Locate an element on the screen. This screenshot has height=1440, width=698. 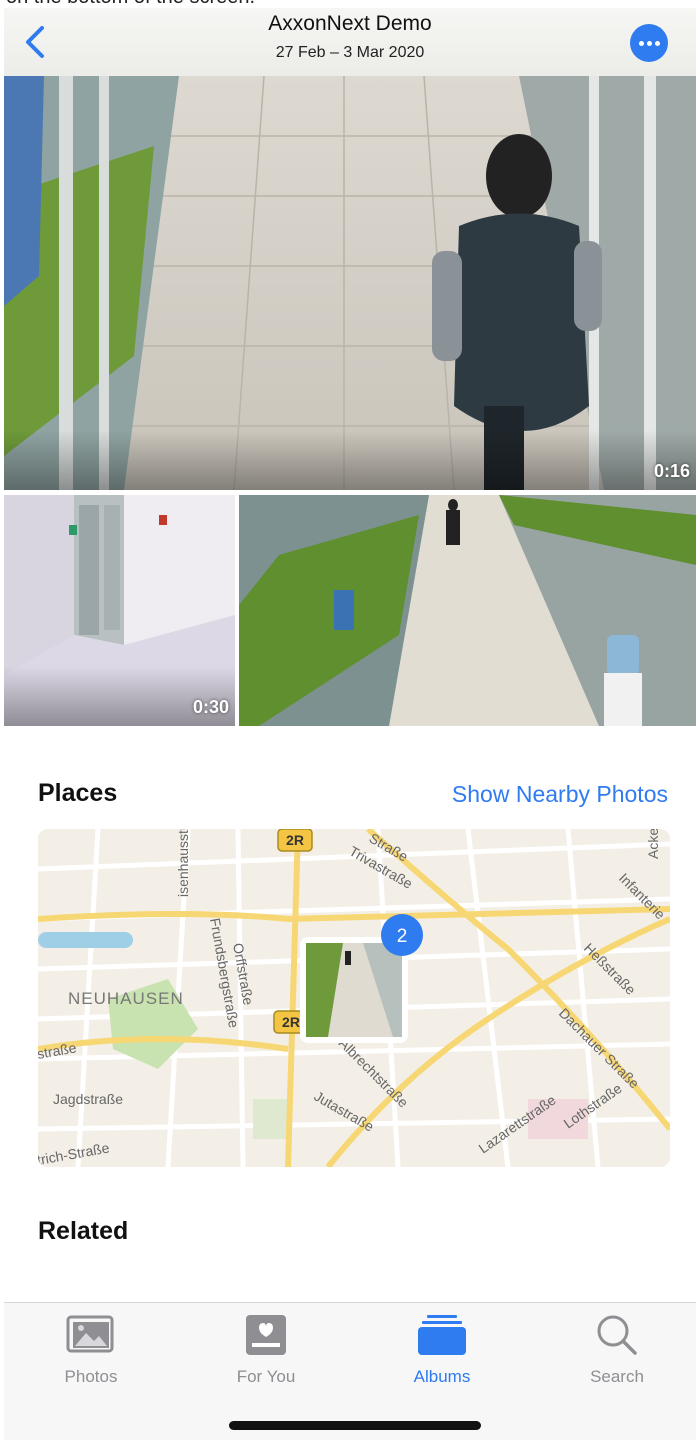
search-icon is located at coordinates (617, 1335).